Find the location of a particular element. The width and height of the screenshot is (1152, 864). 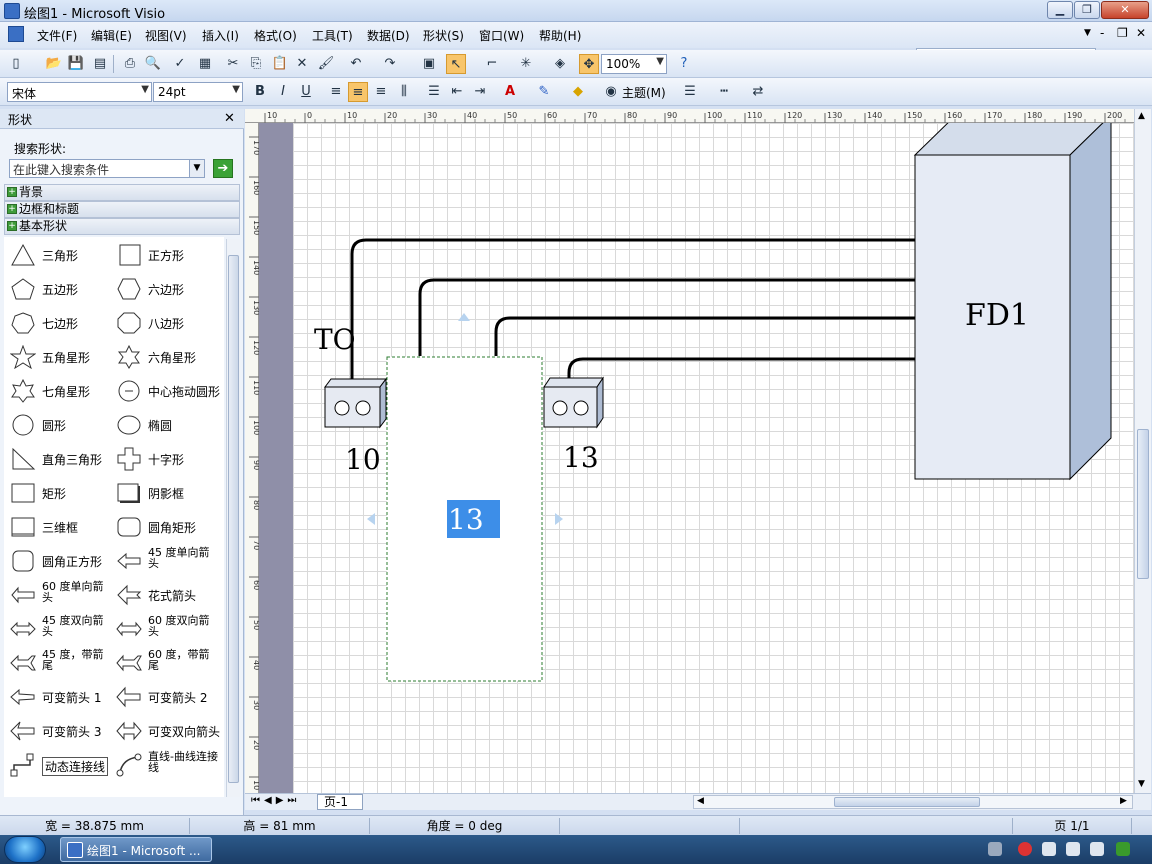

paste-icon: 📋 is located at coordinates (280, 64).